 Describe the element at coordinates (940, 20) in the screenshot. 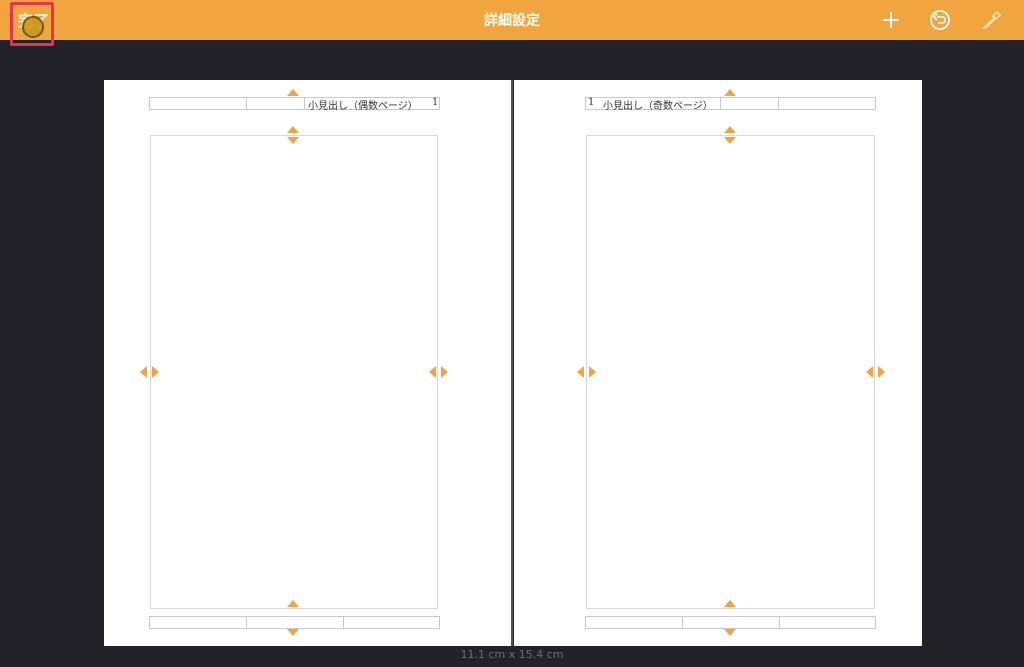

I see `undo-icon` at that location.